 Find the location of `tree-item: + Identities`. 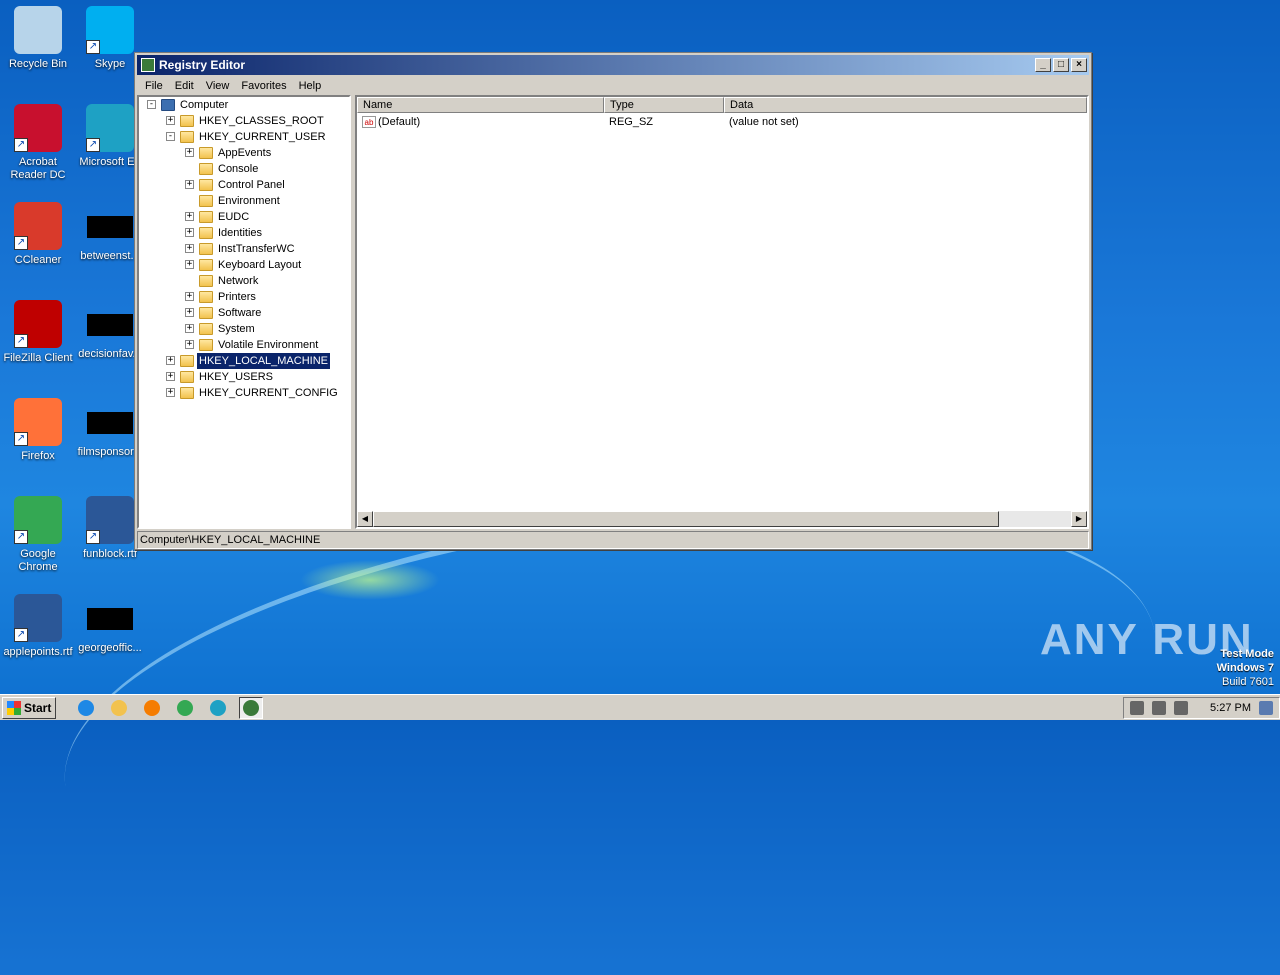

tree-item: + Identities is located at coordinates (244, 233).